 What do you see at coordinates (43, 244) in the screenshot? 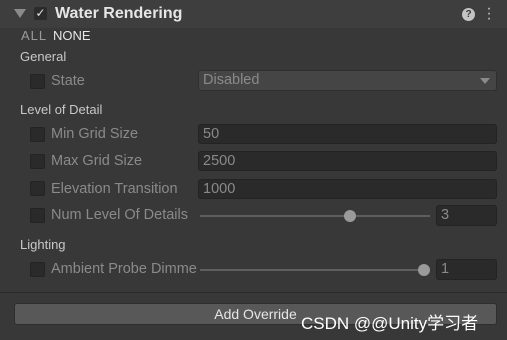
I see `section-lighting: Lighting` at bounding box center [43, 244].